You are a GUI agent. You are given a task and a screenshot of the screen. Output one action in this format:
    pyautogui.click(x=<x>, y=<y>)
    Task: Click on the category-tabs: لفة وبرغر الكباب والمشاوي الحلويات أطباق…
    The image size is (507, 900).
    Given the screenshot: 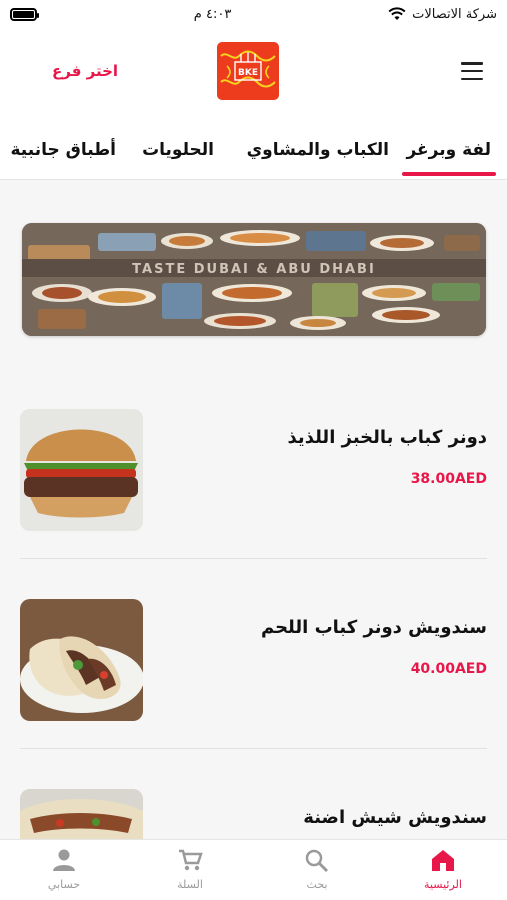 What is the action you would take?
    pyautogui.click(x=253, y=150)
    